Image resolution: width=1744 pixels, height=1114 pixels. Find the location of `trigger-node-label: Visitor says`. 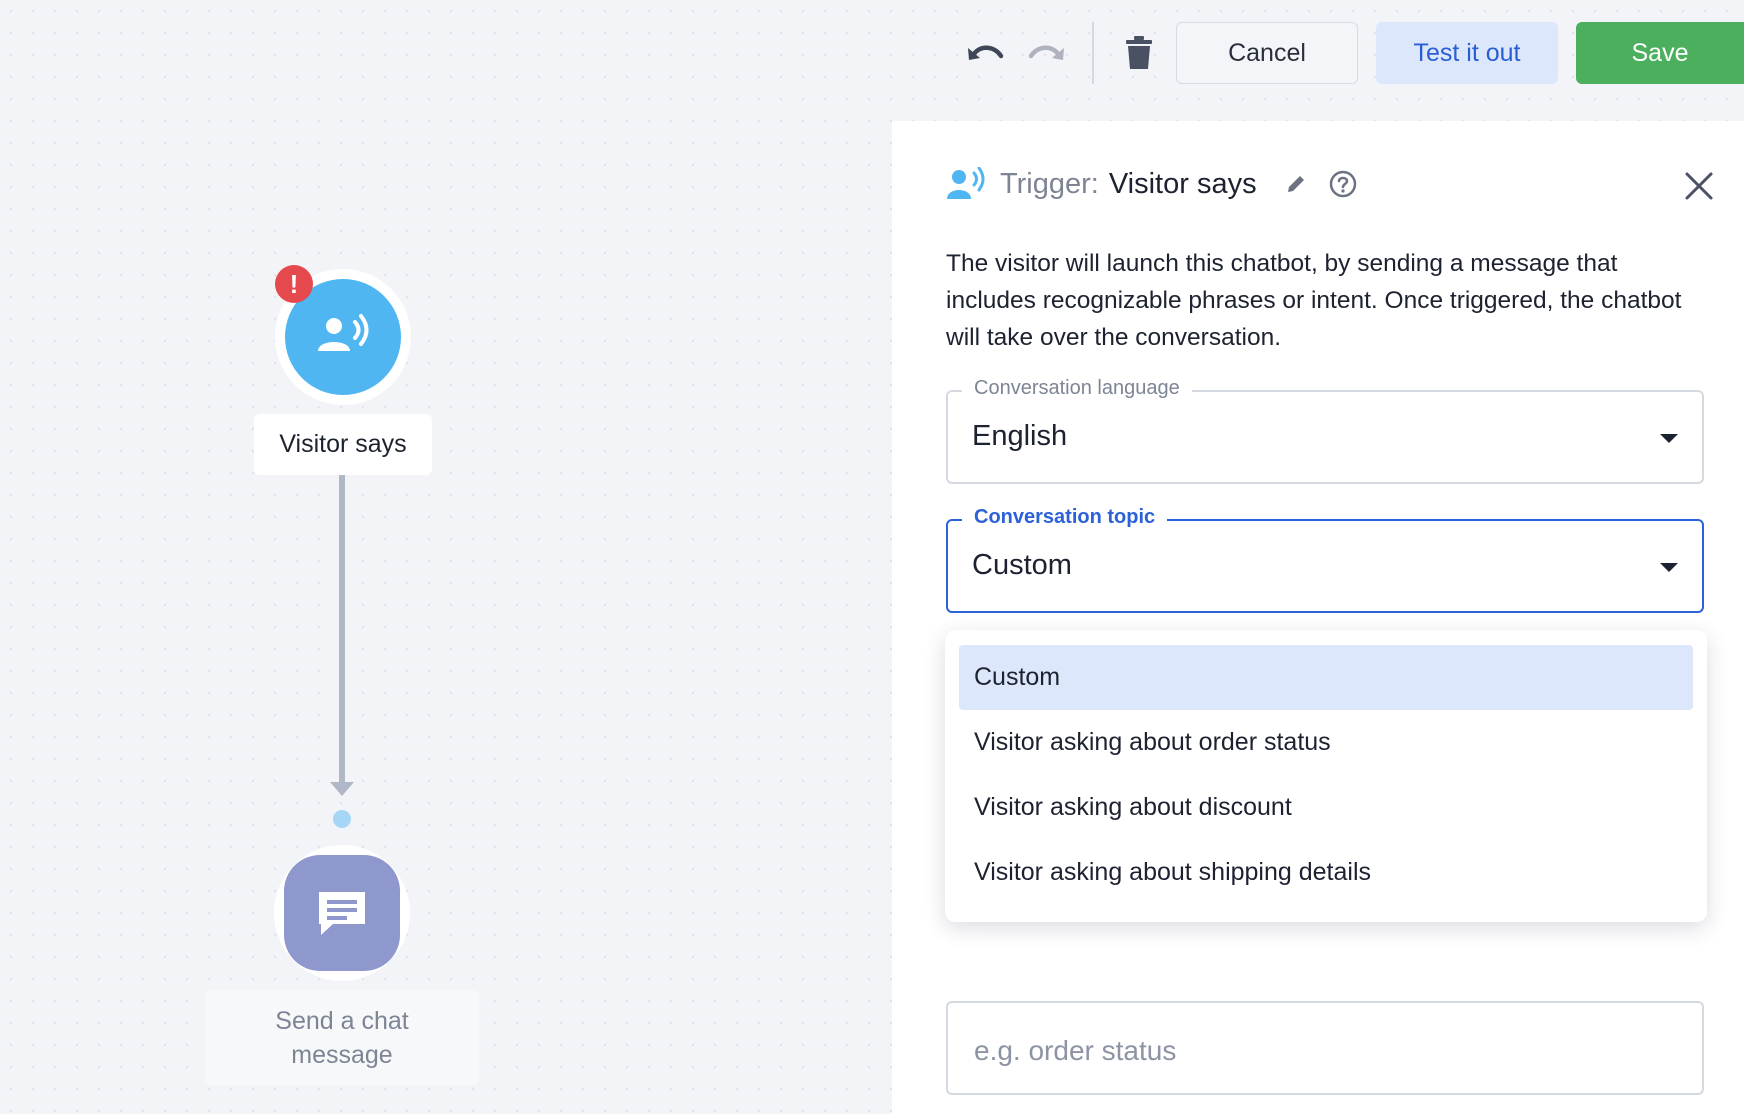

trigger-node-label: Visitor says is located at coordinates (343, 444).